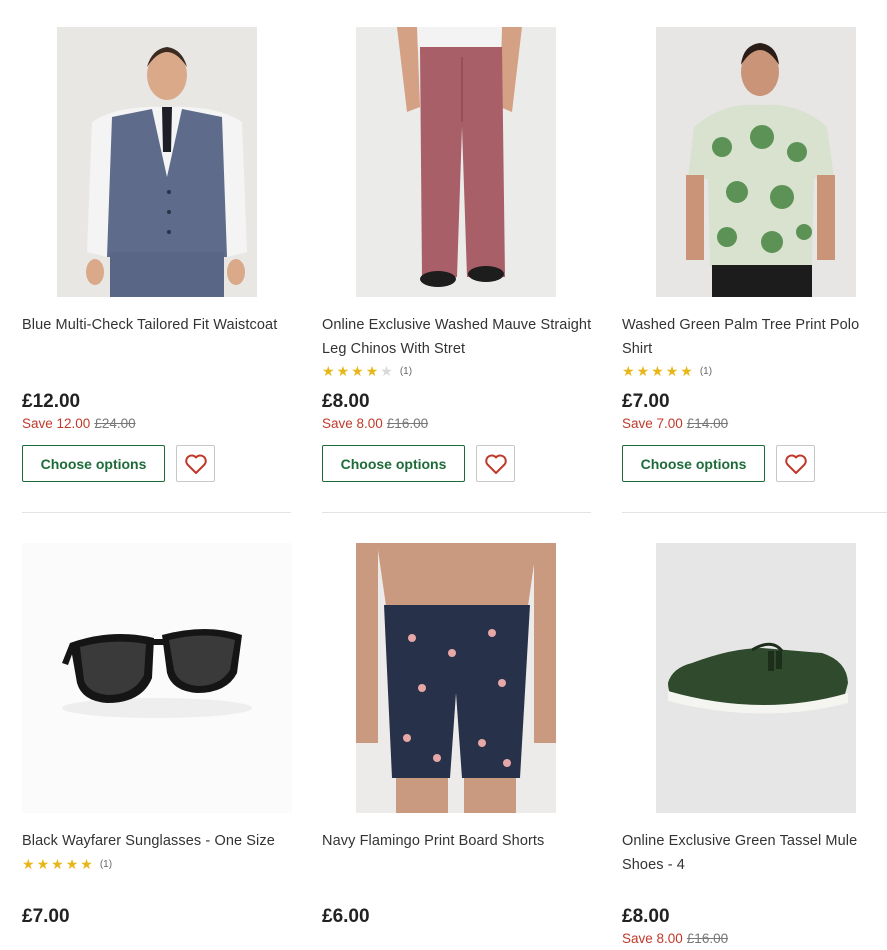  I want to click on product-image-board-shorts, so click(457, 678).